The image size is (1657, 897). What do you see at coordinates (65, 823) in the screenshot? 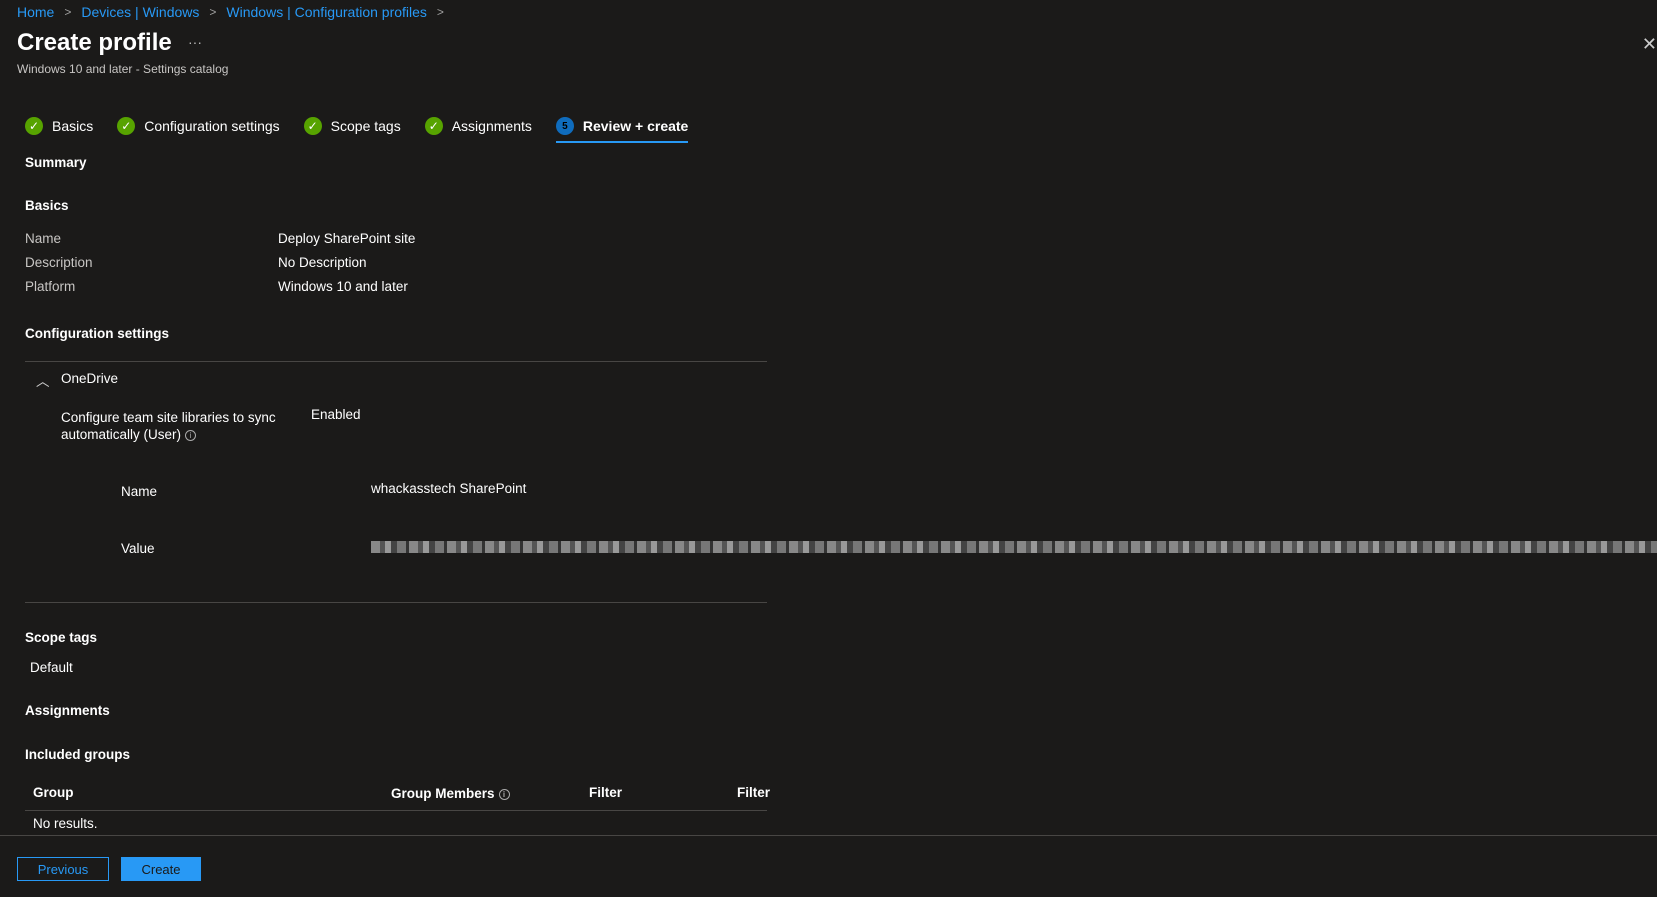
I see `no-results: No results.` at bounding box center [65, 823].